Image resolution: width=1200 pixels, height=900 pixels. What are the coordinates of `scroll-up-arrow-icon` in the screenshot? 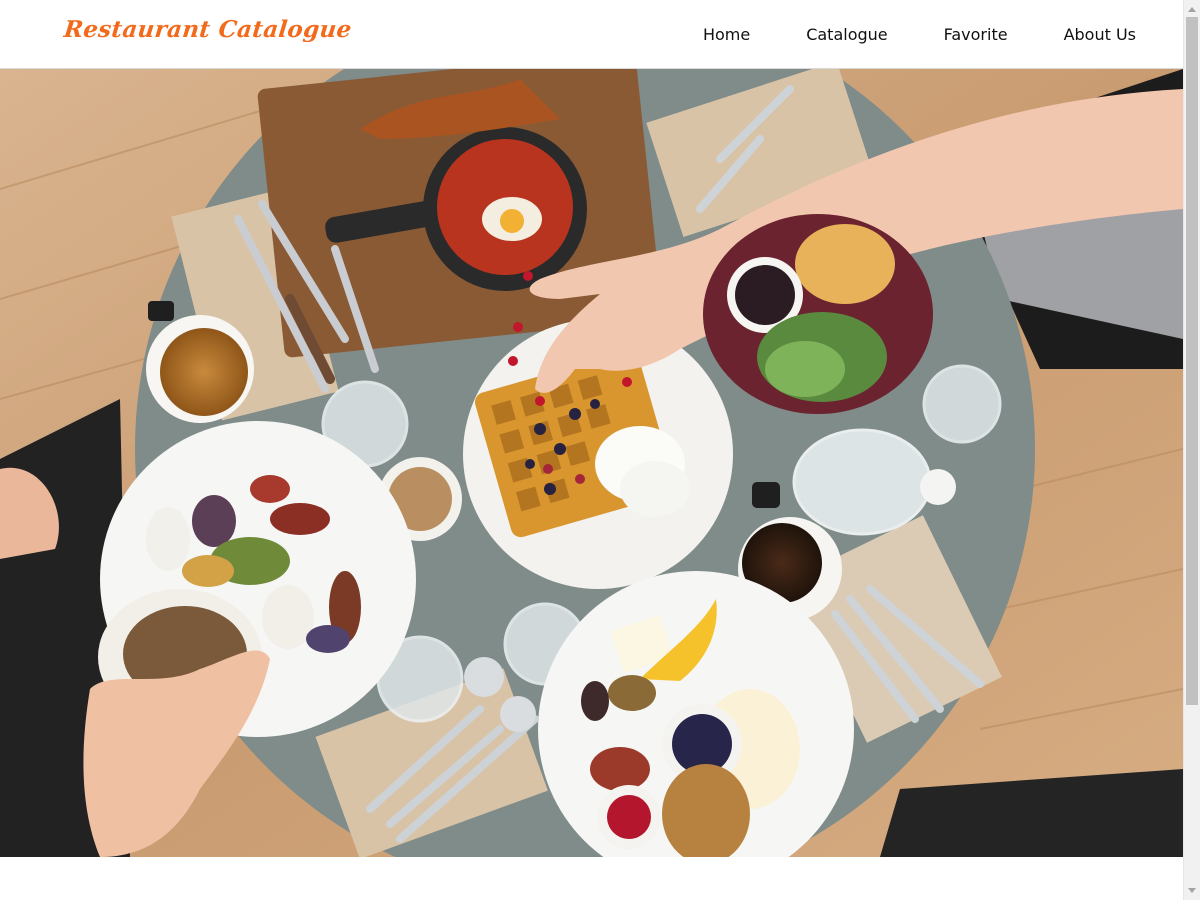 It's located at (1192, 9).